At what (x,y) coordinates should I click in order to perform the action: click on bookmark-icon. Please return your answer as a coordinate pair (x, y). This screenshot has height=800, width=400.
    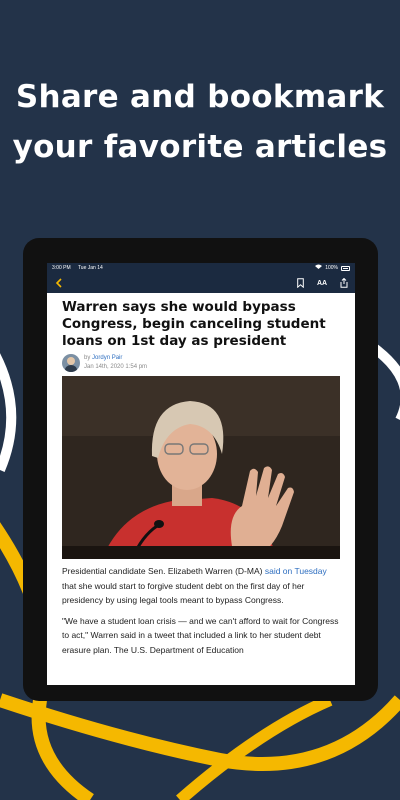
    Looking at the image, I should click on (300, 283).